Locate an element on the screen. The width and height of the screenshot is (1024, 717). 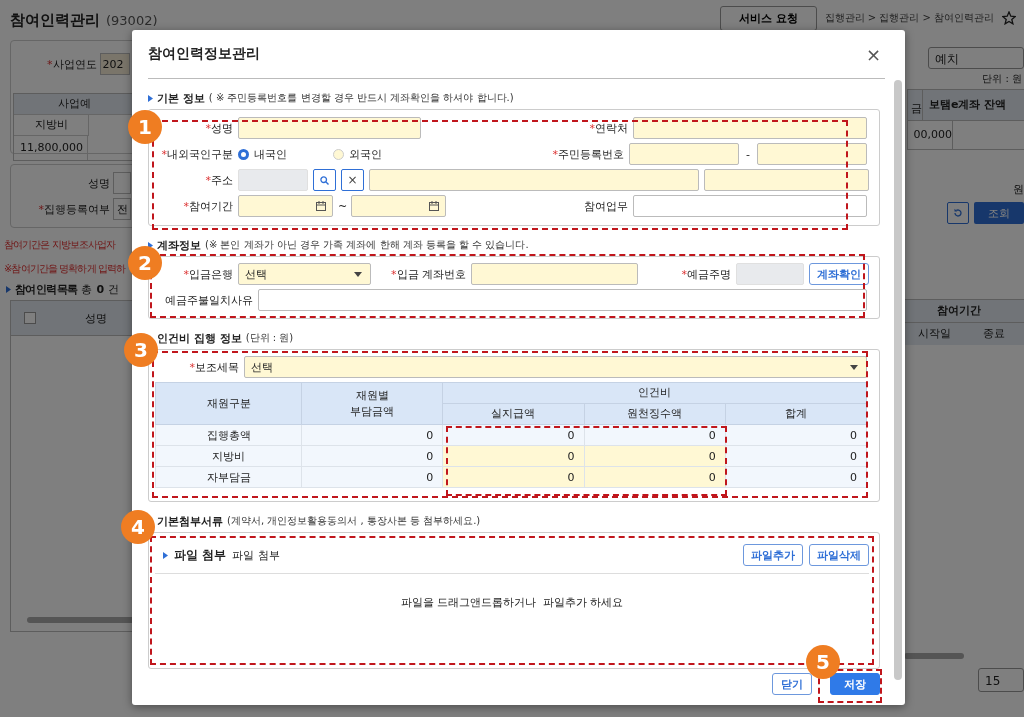
row-header: 지방비 is located at coordinates (228, 456).